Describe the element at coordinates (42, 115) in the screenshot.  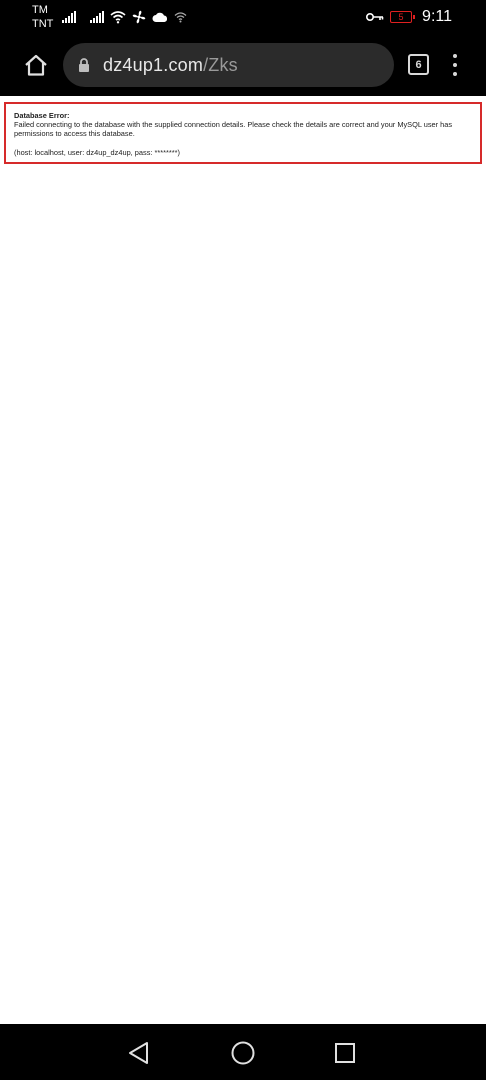
I see `error-title: Database Error:` at that location.